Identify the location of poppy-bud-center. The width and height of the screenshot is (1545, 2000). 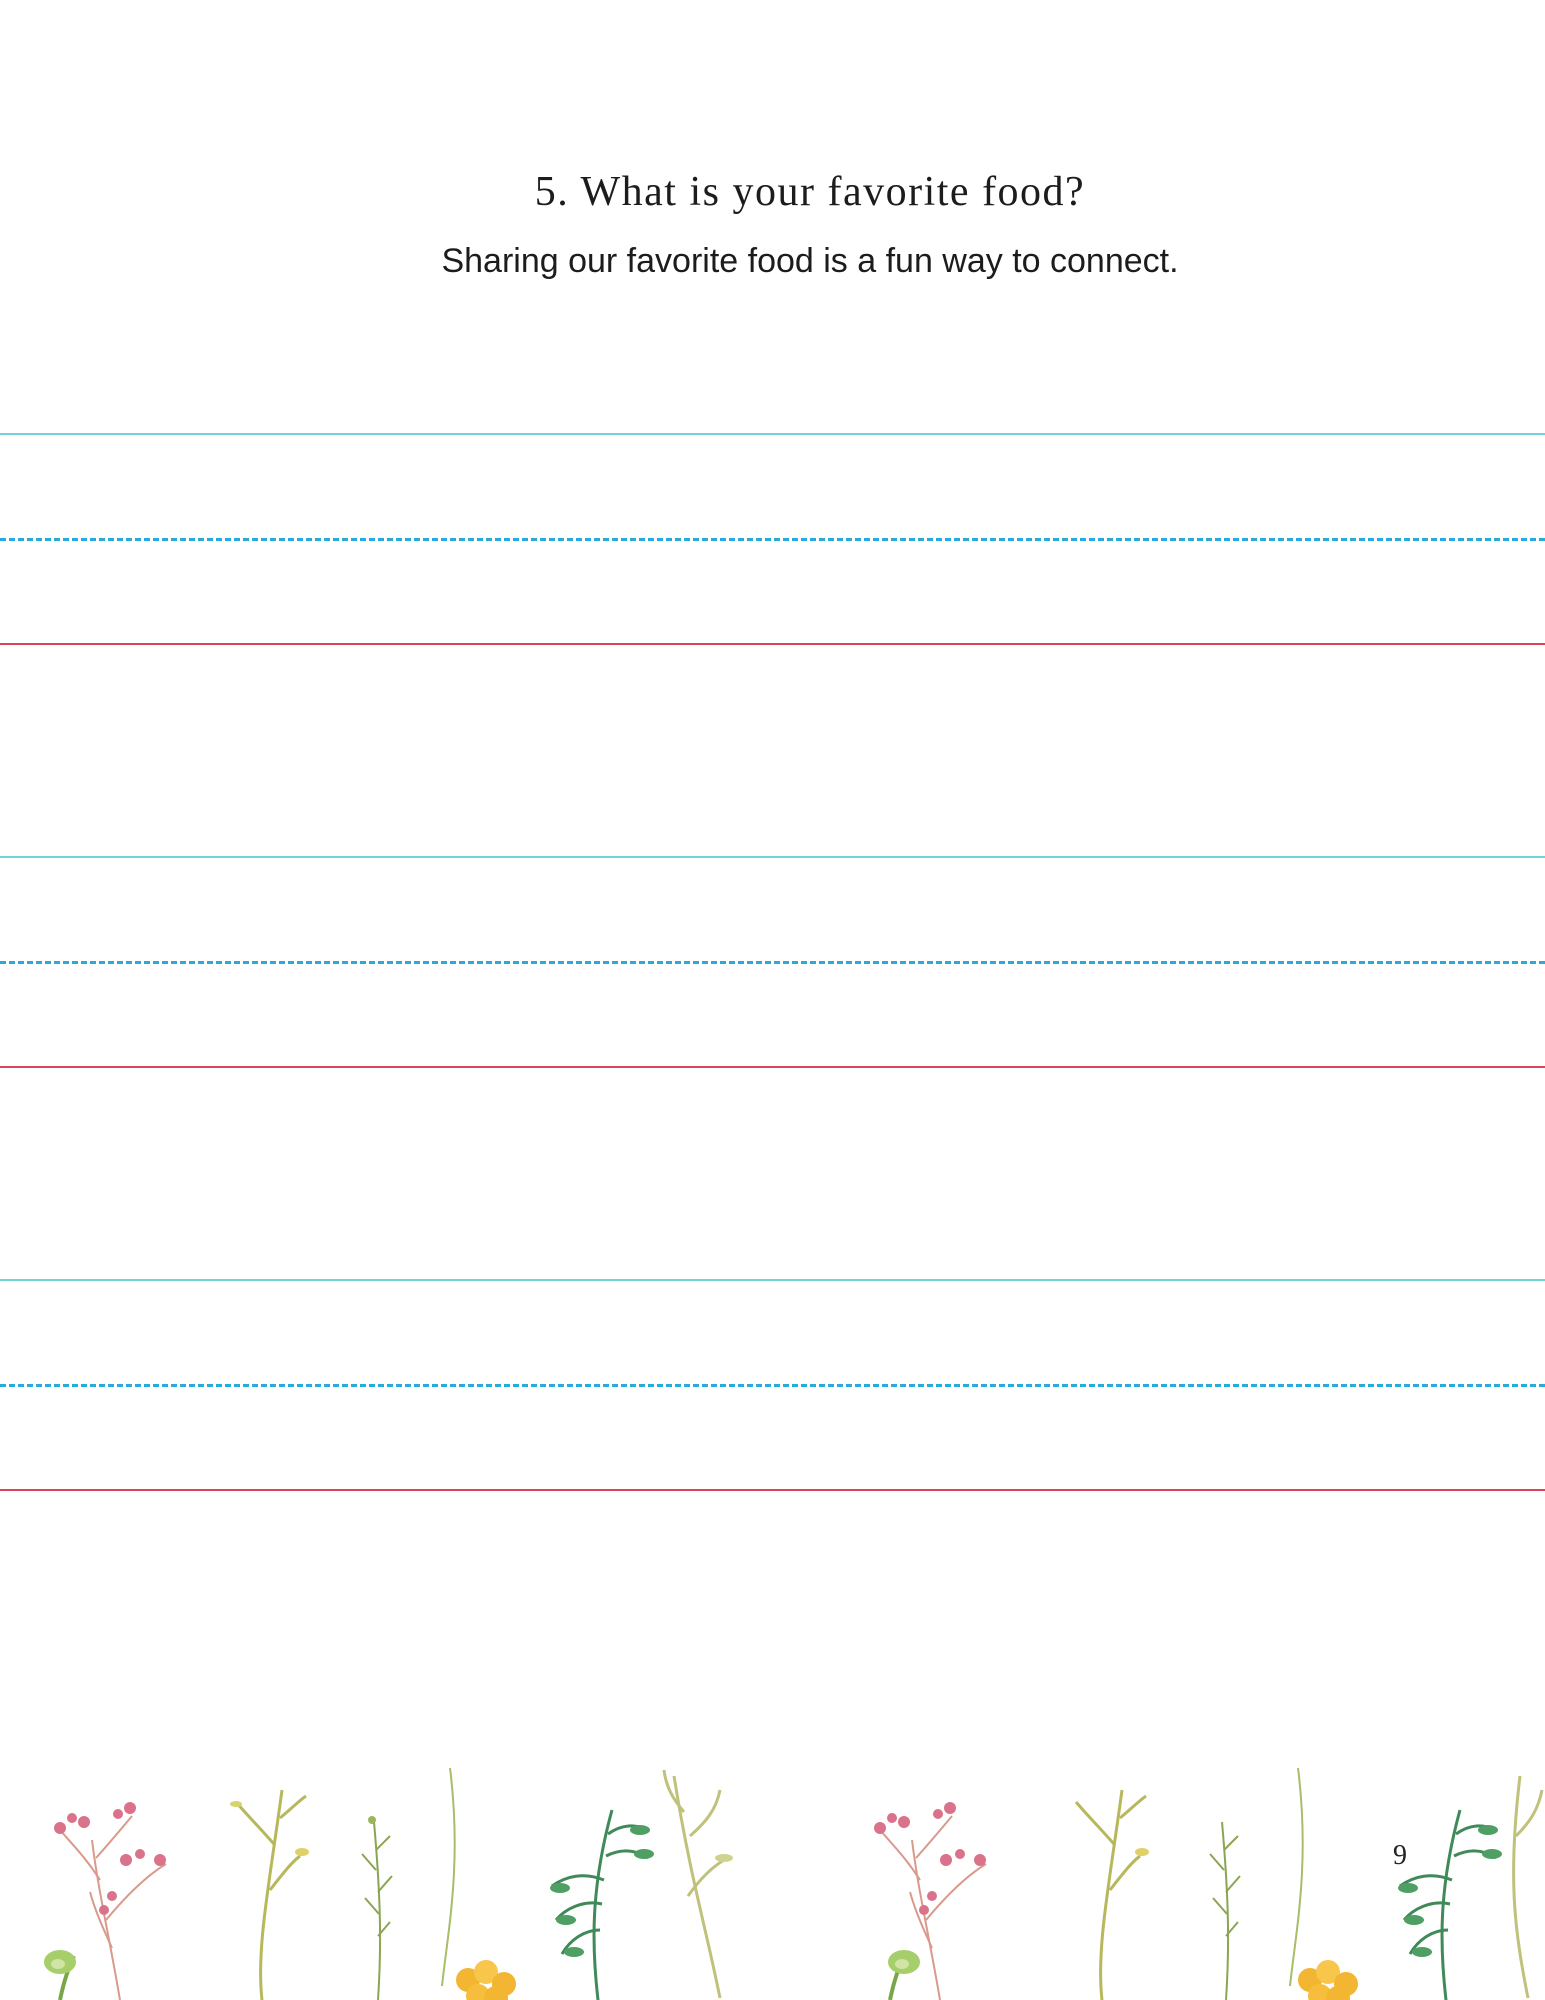
(904, 1975).